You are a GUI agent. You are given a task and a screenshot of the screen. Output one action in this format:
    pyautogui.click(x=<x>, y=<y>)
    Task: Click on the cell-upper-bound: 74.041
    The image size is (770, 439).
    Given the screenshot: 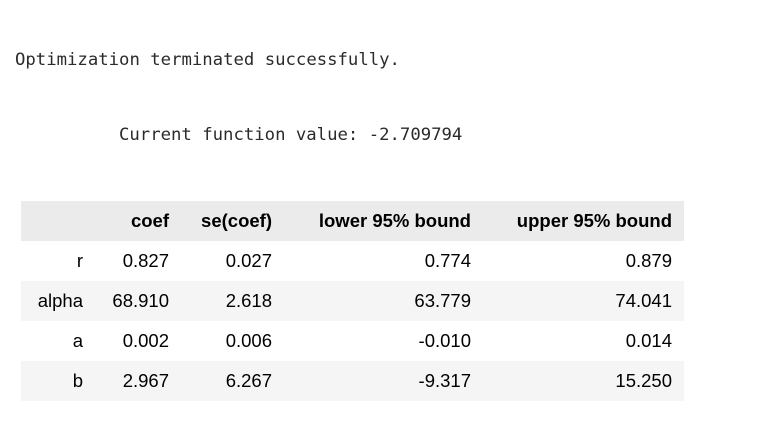 What is the action you would take?
    pyautogui.click(x=643, y=300)
    